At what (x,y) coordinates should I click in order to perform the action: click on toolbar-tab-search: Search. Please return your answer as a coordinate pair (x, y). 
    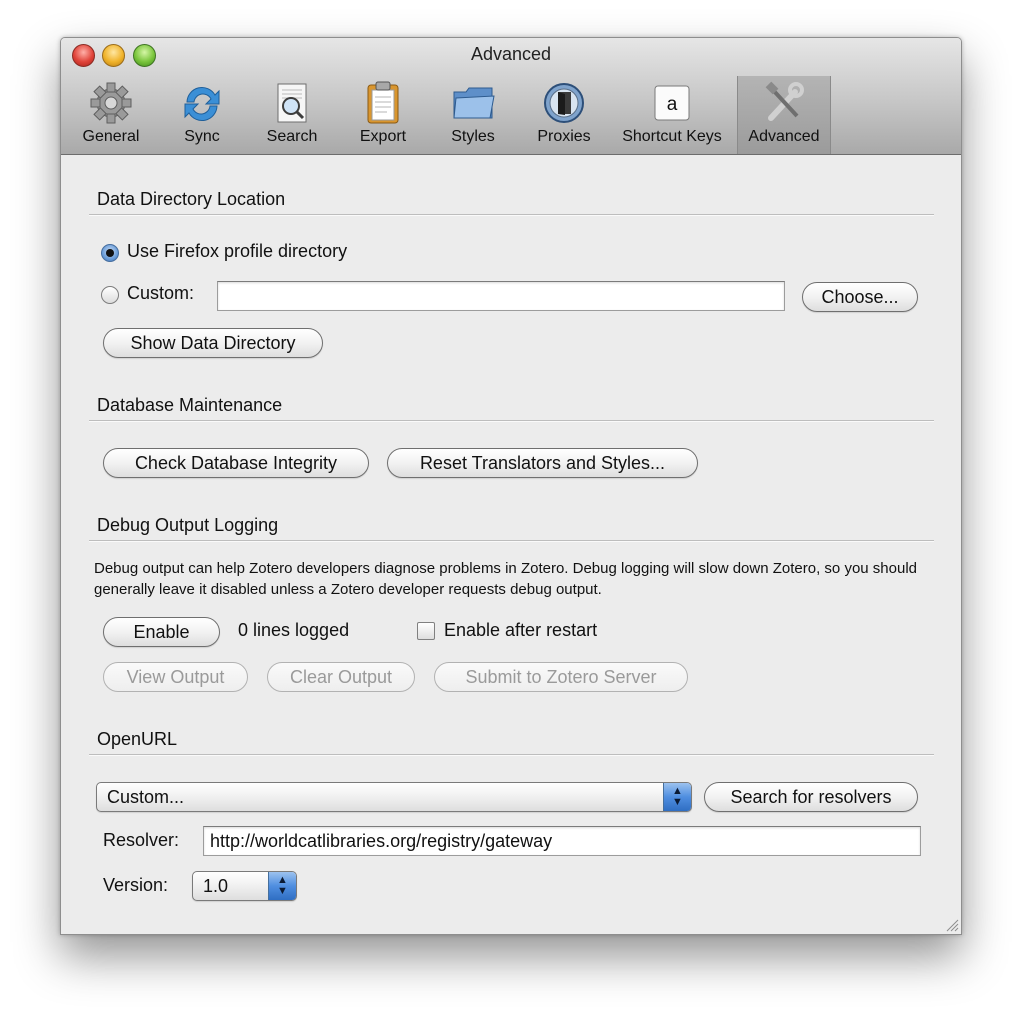
    Looking at the image, I should click on (292, 115).